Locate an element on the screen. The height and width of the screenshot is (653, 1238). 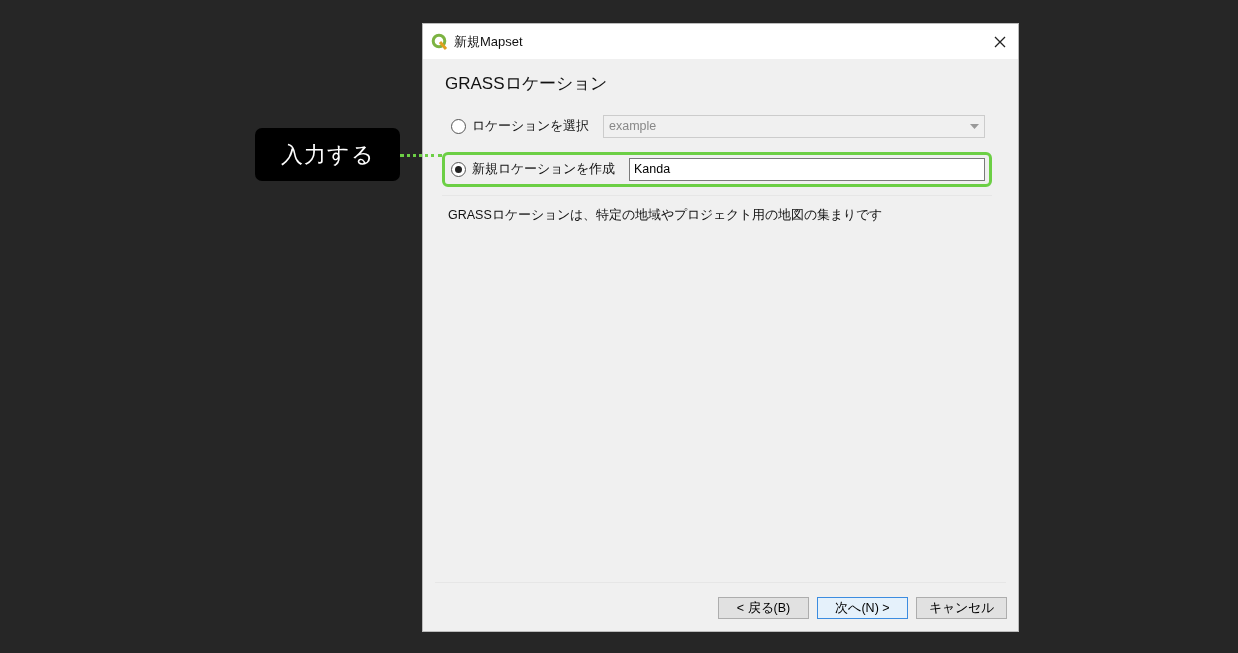
description-text: GRASSロケーションは、特定の地域やプロジェクト用の地図の集まりです is located at coordinates (665, 215).